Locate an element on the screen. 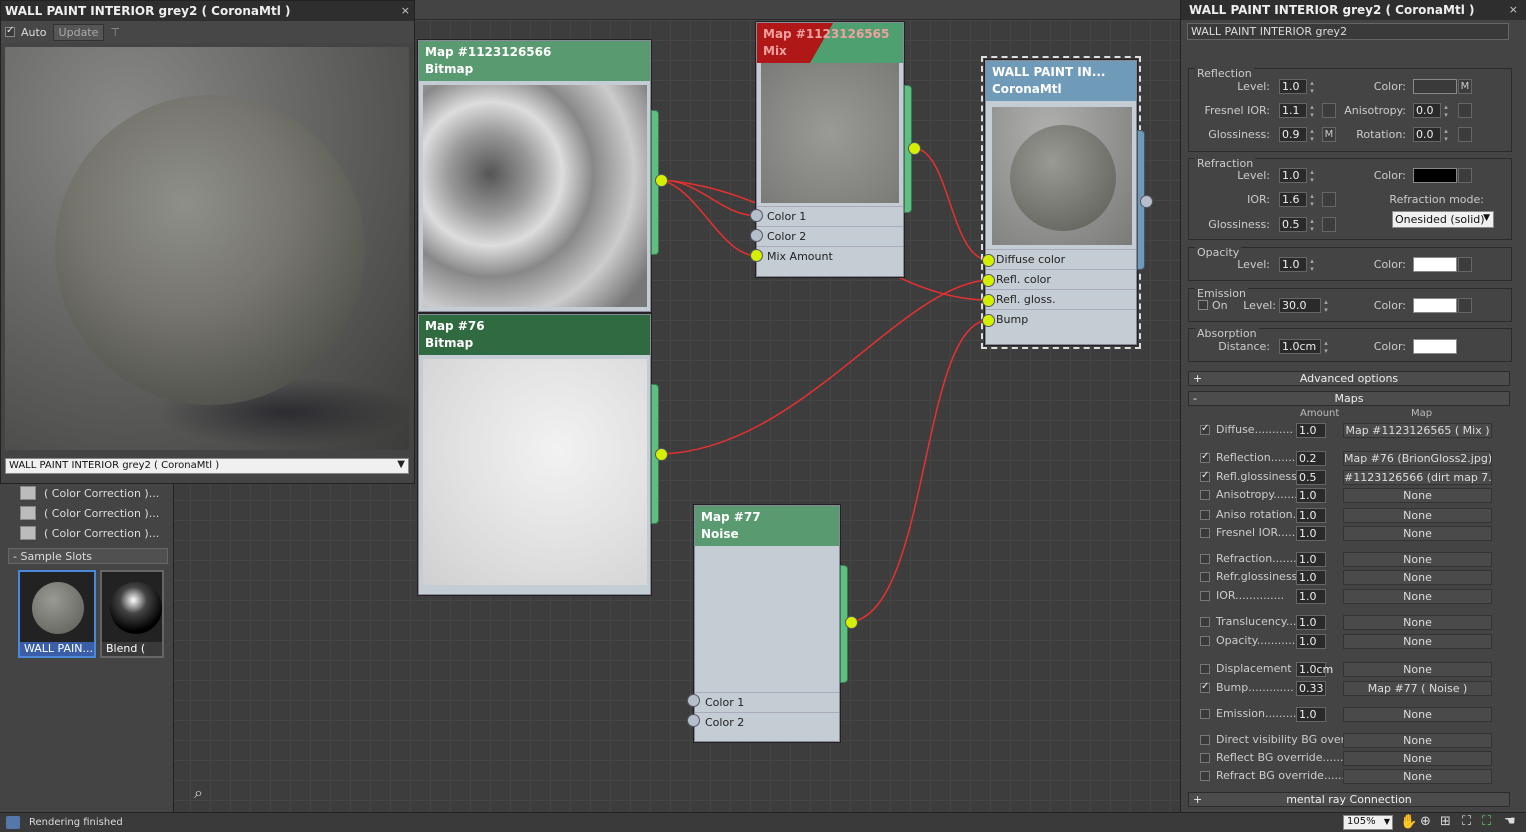 This screenshot has width=1526, height=832. socket-refl-color: Refl. color is located at coordinates (1061, 279).